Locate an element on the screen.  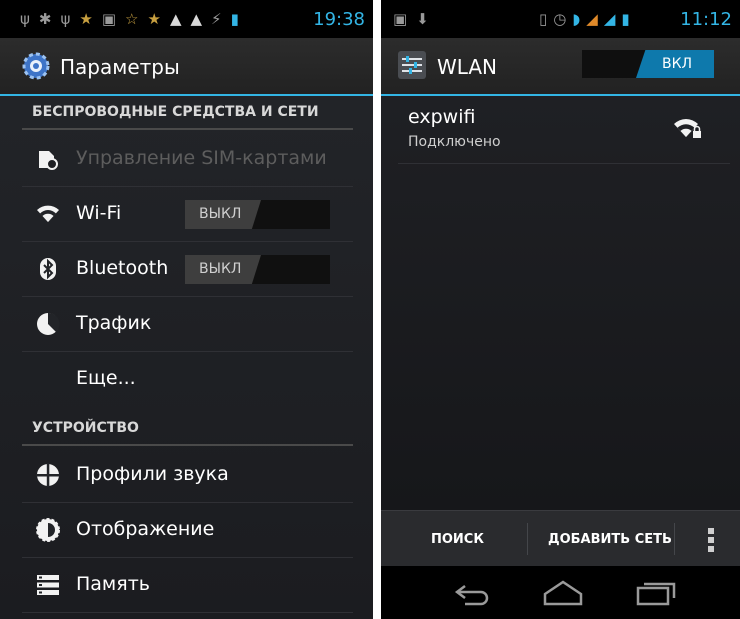
traffic-label: Трафик is located at coordinates (114, 323).